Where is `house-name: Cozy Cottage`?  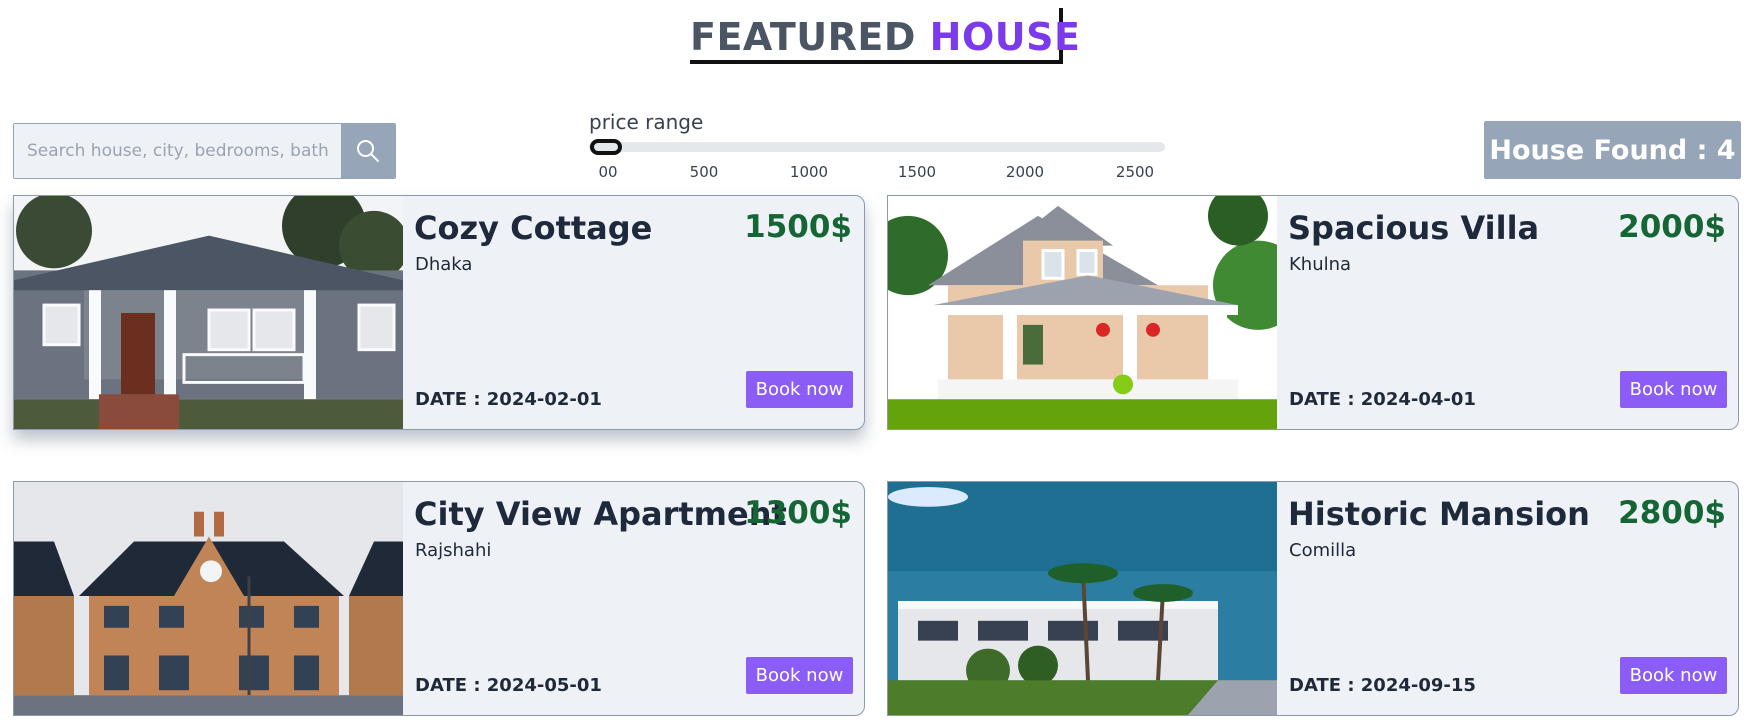 house-name: Cozy Cottage is located at coordinates (533, 228).